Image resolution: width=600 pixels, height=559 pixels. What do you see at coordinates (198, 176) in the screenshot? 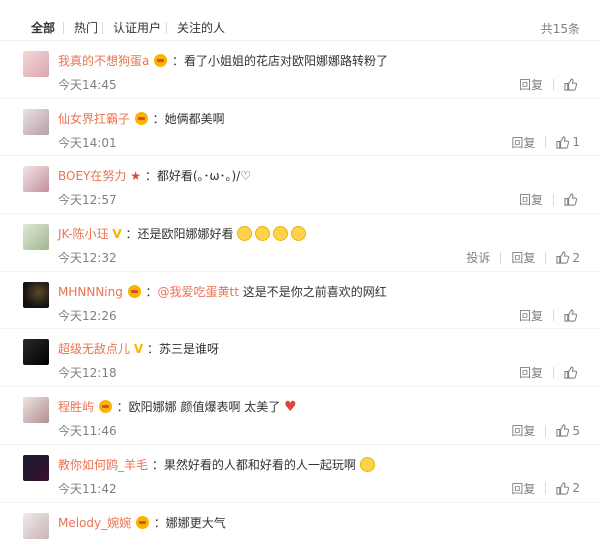
I see `comment-text: ：都好看(｡･ω･｡)/♡` at bounding box center [198, 176].